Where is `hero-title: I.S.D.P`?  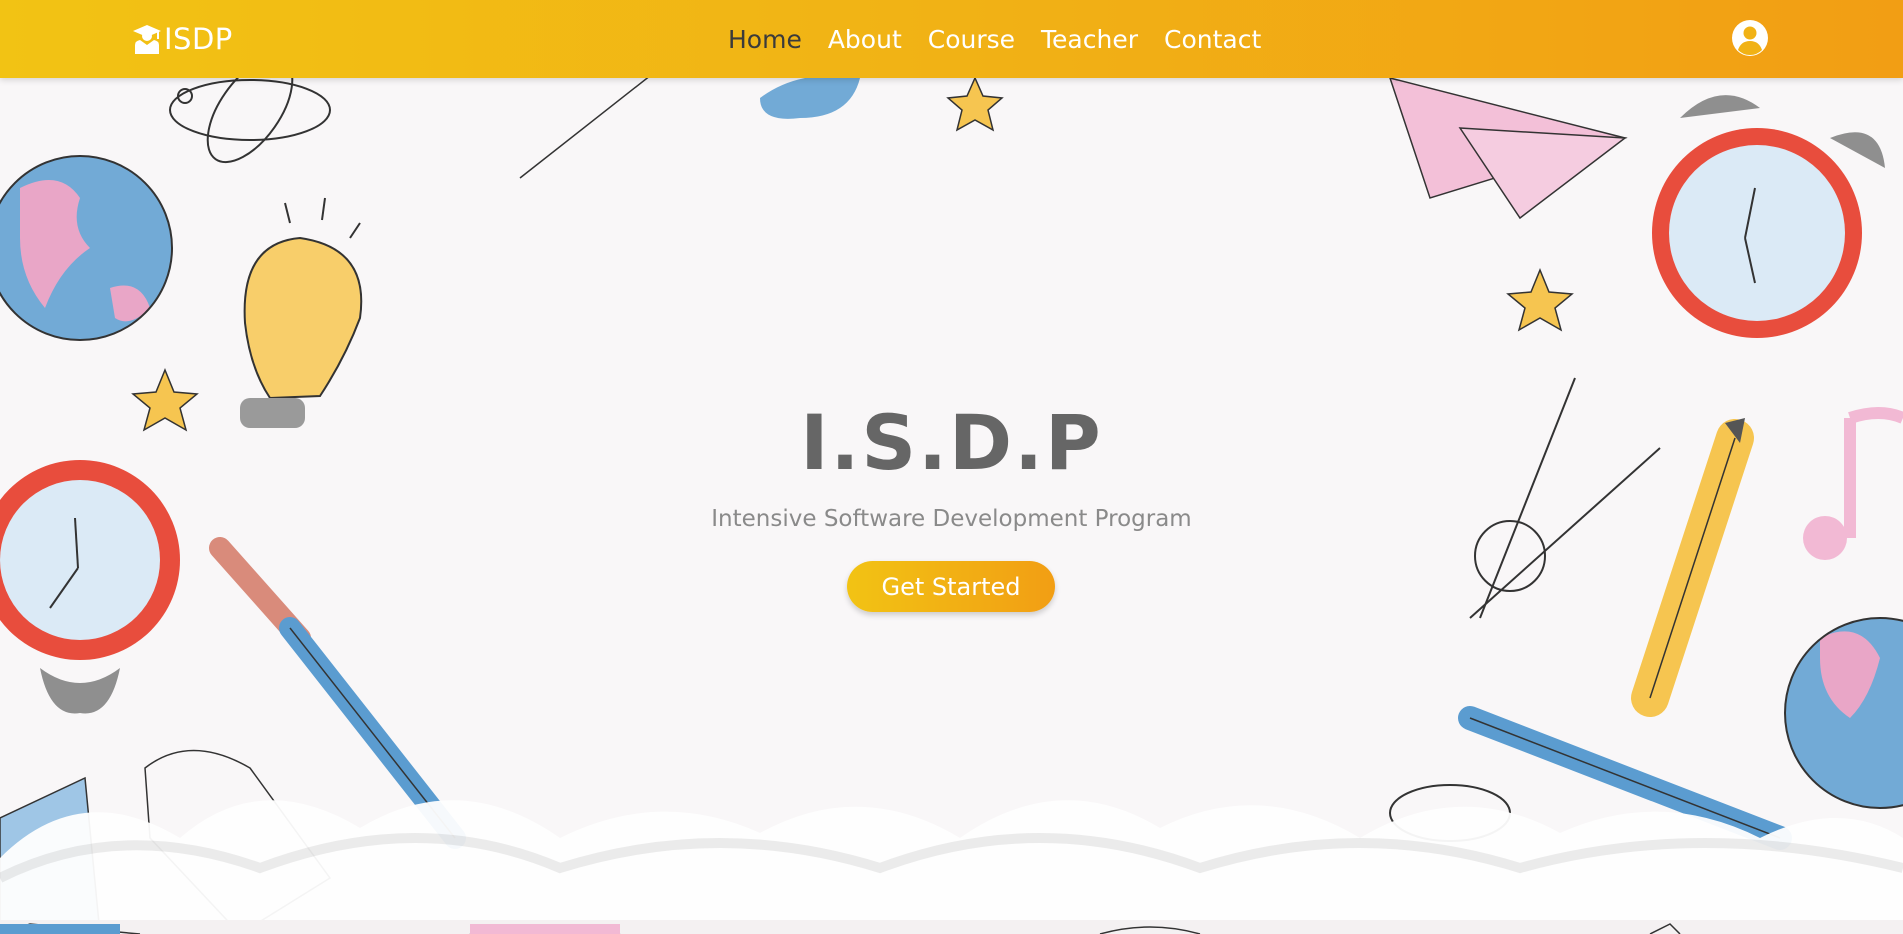 hero-title: I.S.D.P is located at coordinates (951, 442).